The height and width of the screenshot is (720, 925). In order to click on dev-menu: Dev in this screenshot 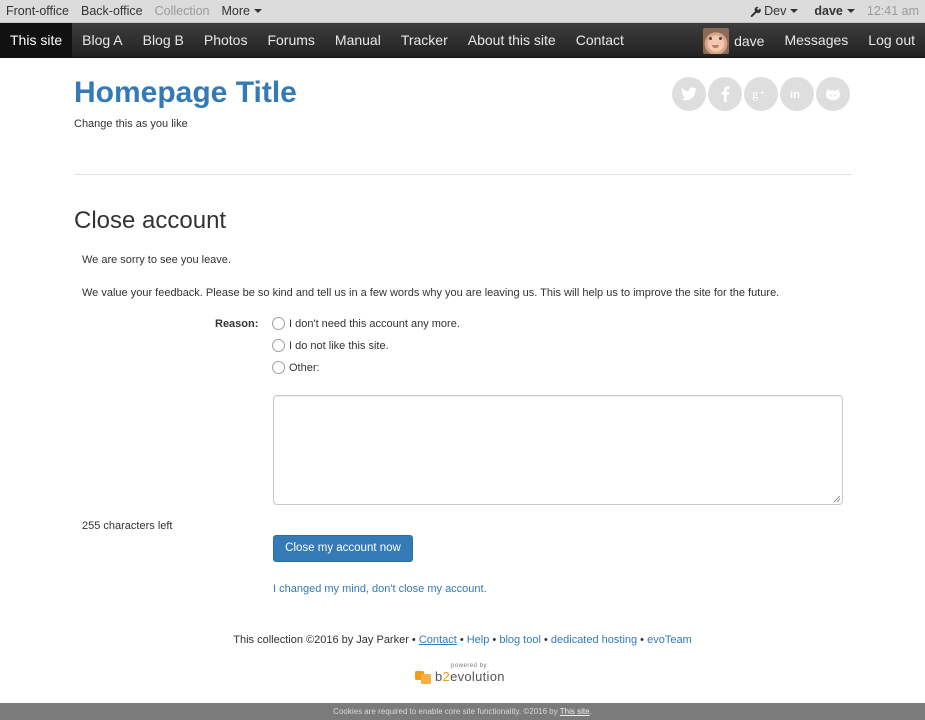, I will do `click(778, 11)`.